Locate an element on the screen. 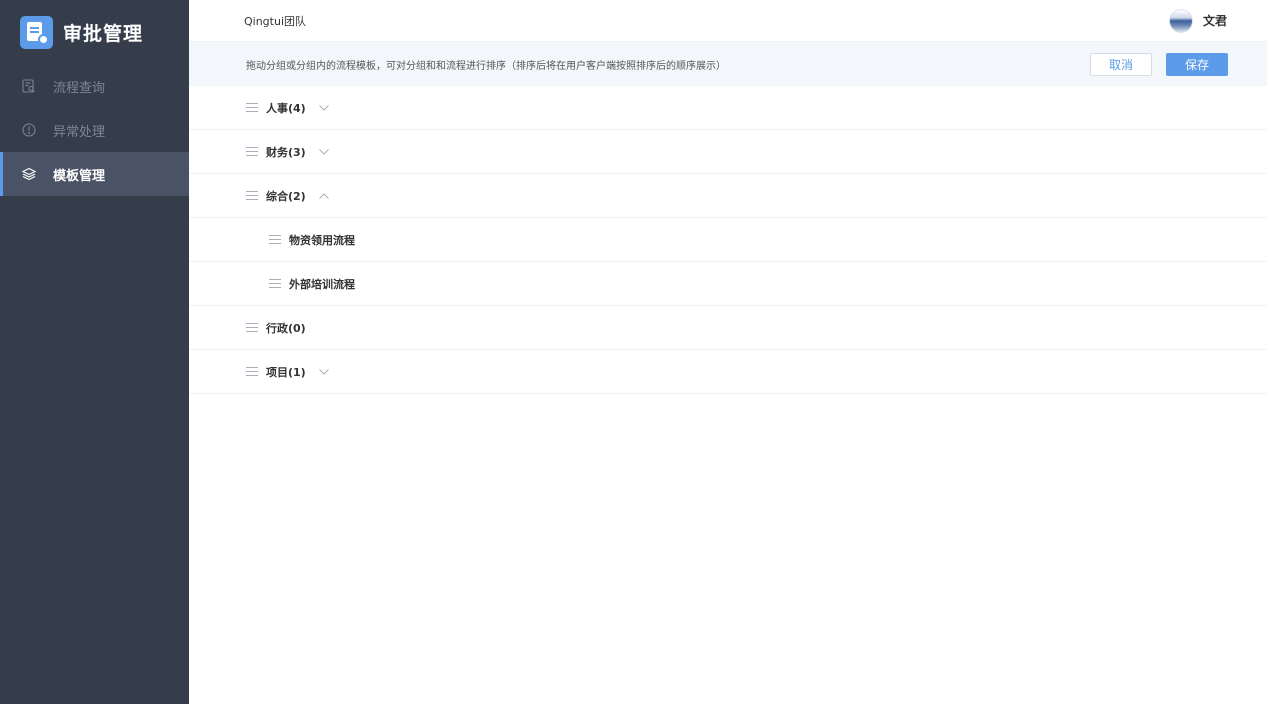 The width and height of the screenshot is (1267, 704). group-row-general: 综合(2) is located at coordinates (728, 196).